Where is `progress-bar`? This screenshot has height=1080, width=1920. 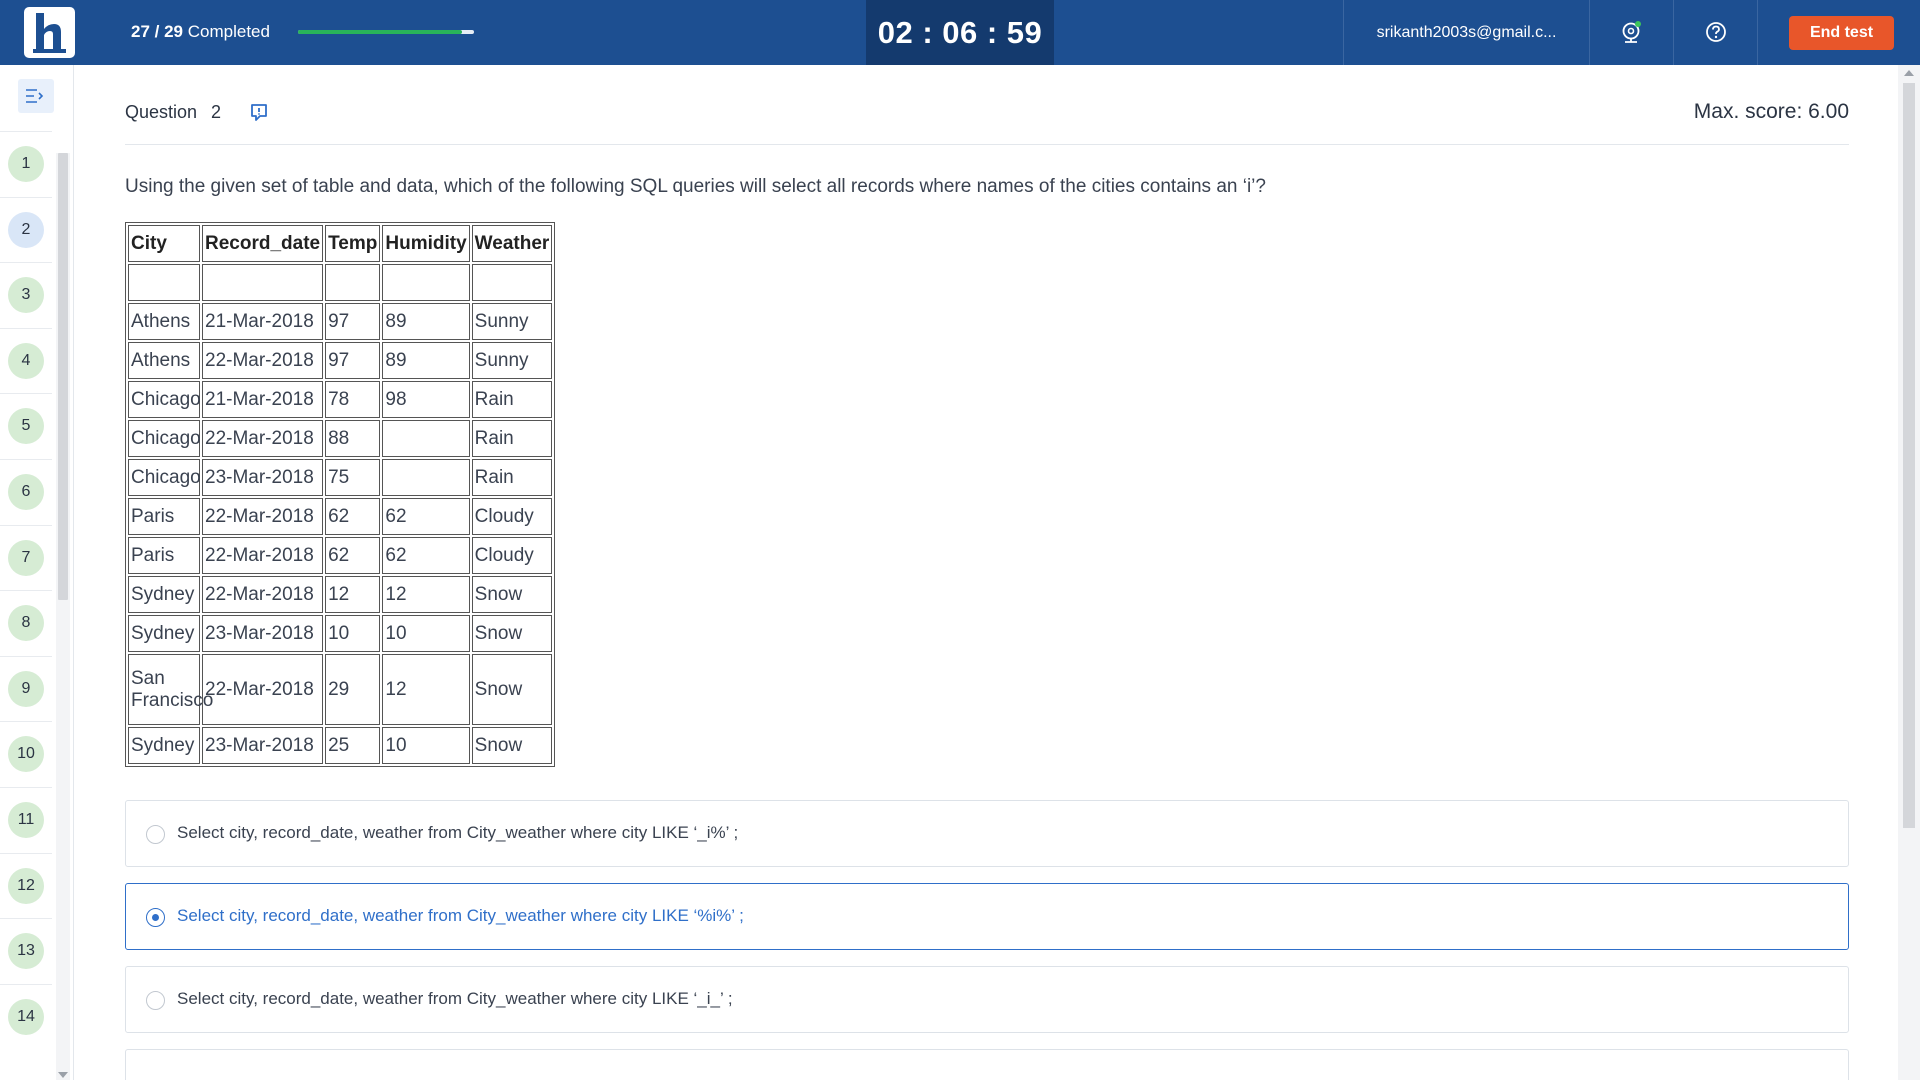
progress-bar is located at coordinates (386, 32).